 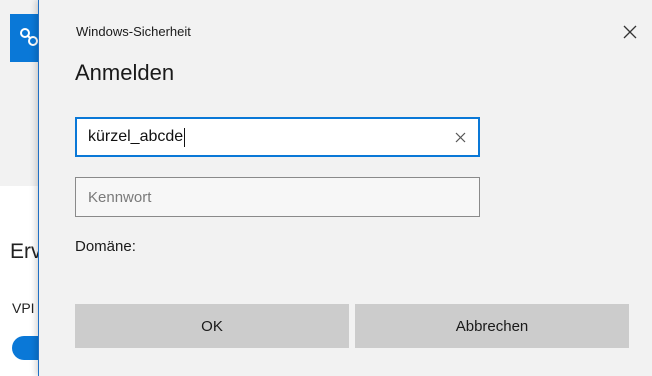 I want to click on dialog-heading: Anmelden, so click(x=125, y=72).